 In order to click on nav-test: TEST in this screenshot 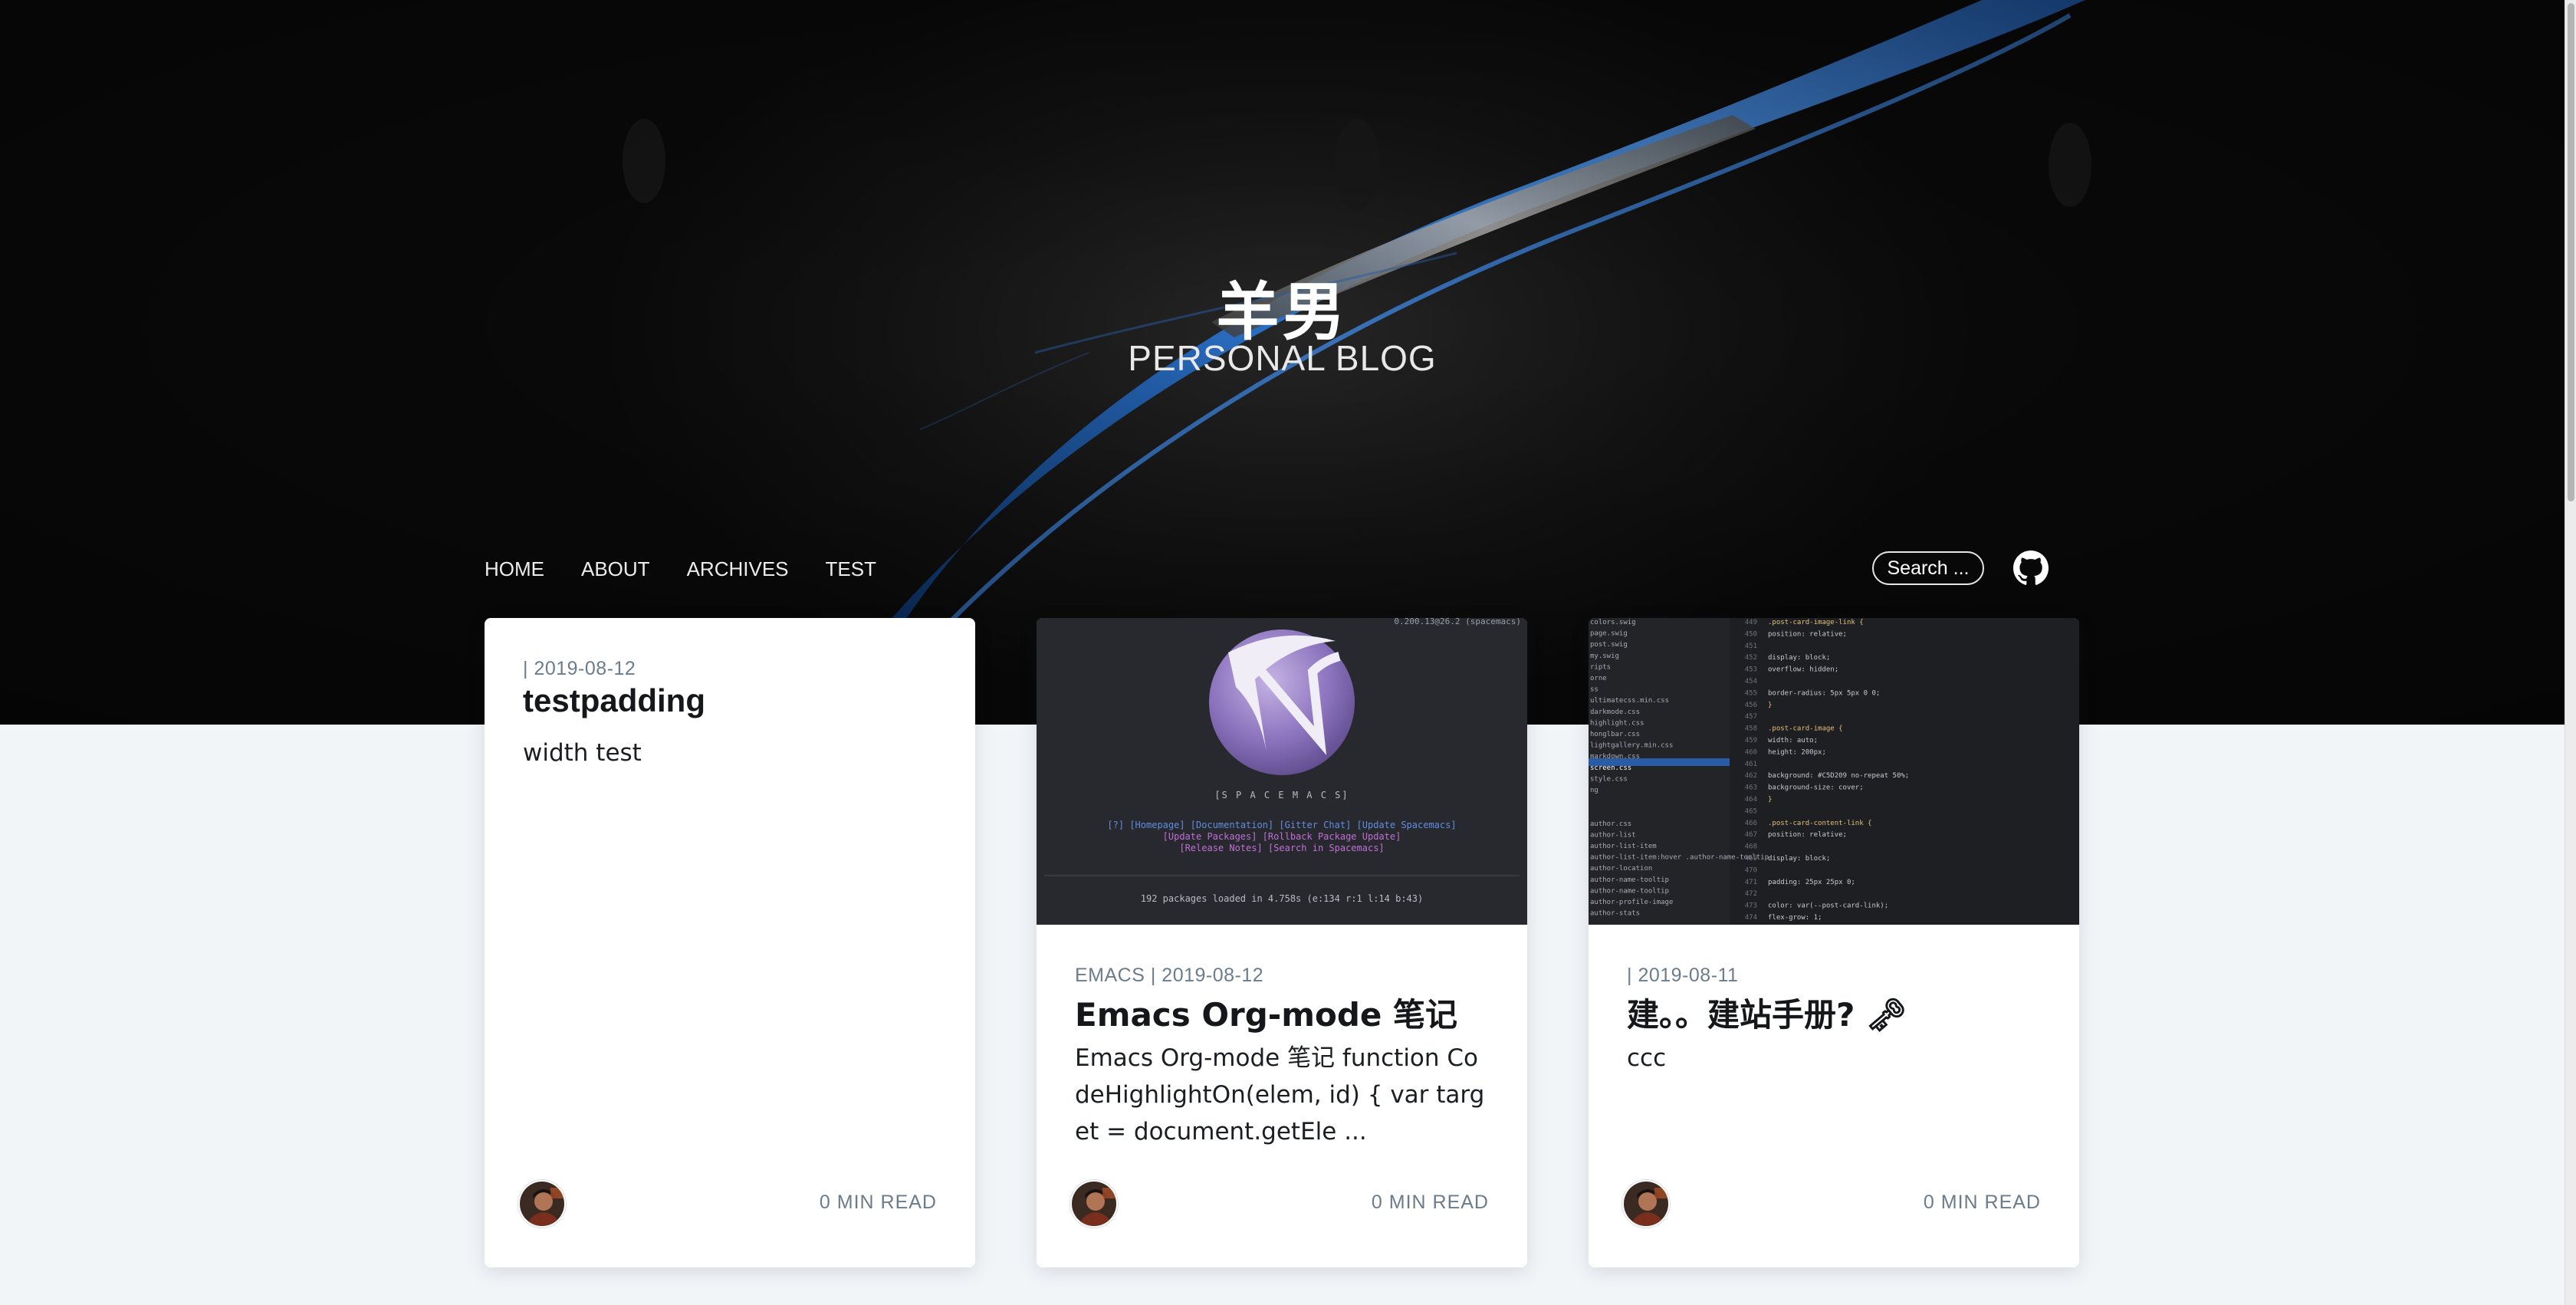, I will do `click(851, 569)`.